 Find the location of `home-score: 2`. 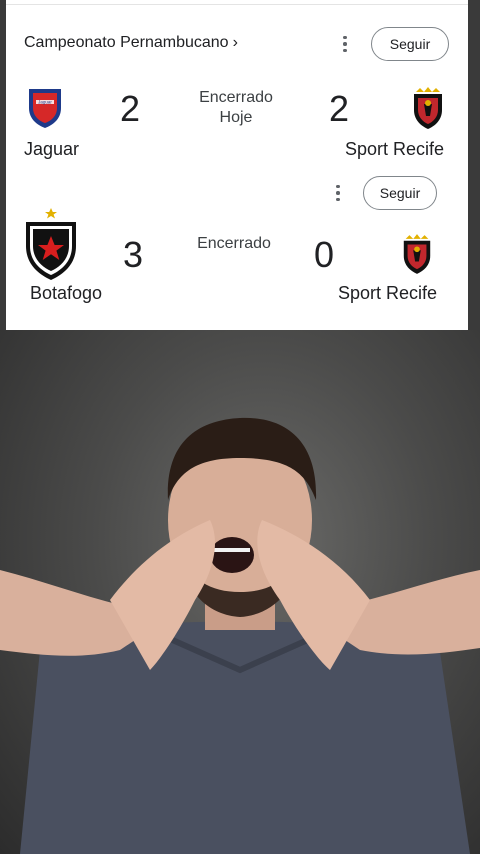

home-score: 2 is located at coordinates (130, 108).